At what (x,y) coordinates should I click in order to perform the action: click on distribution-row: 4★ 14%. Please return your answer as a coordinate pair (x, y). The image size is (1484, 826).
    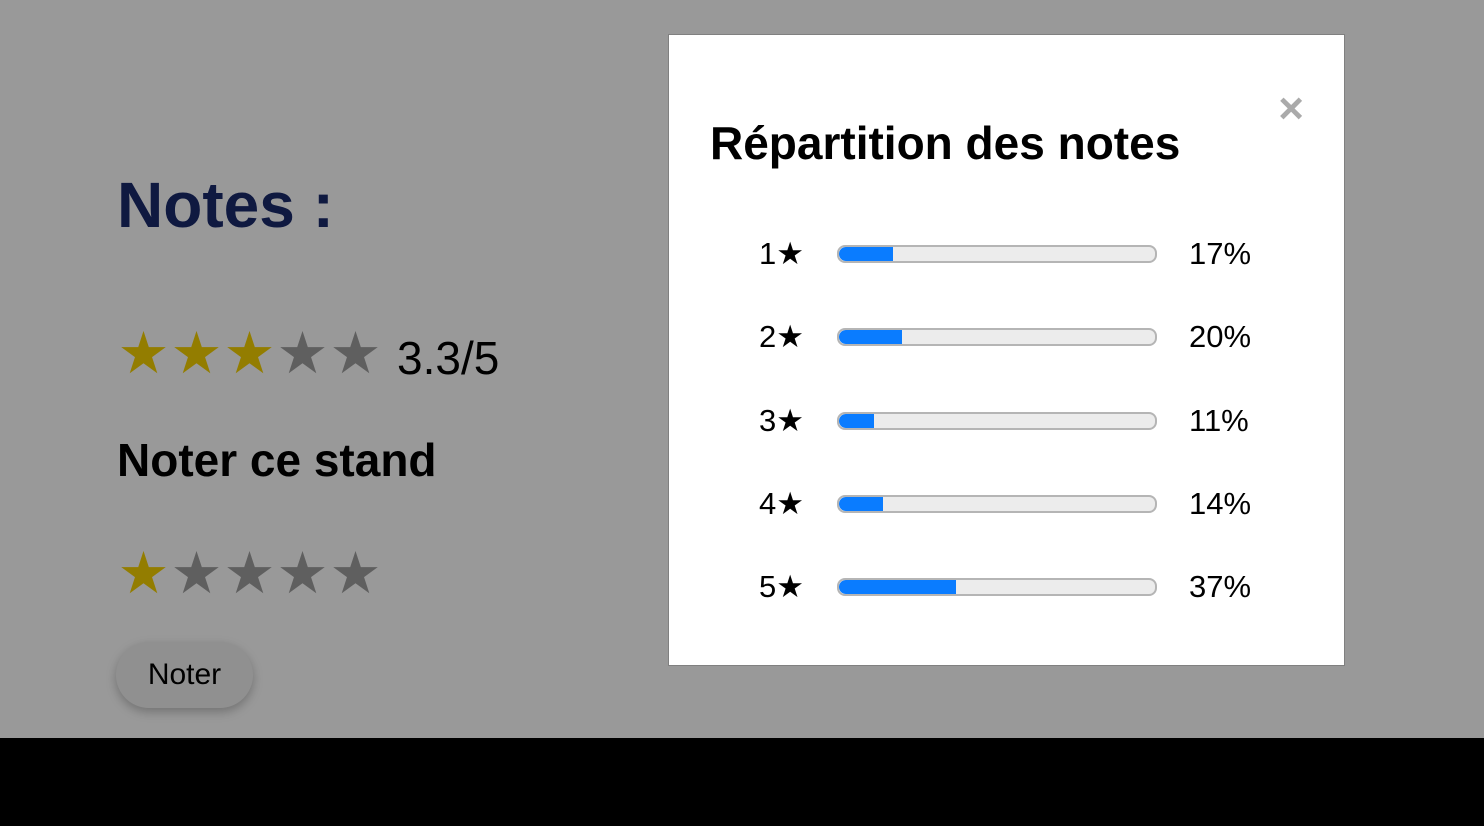
    Looking at the image, I should click on (1006, 504).